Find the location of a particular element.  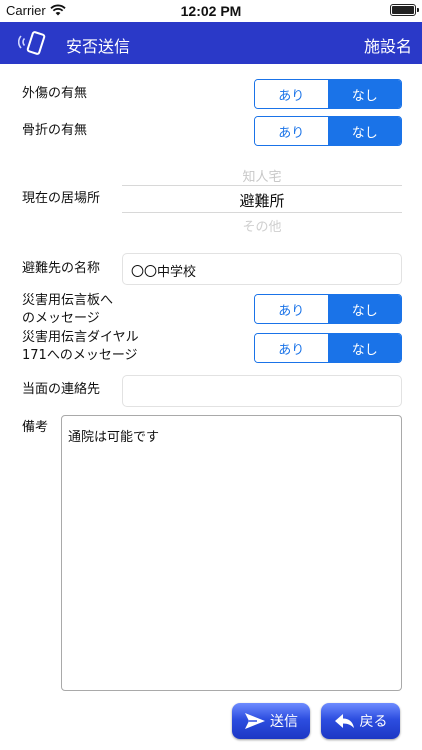

fracture-segmented-control: あり なし is located at coordinates (328, 131).